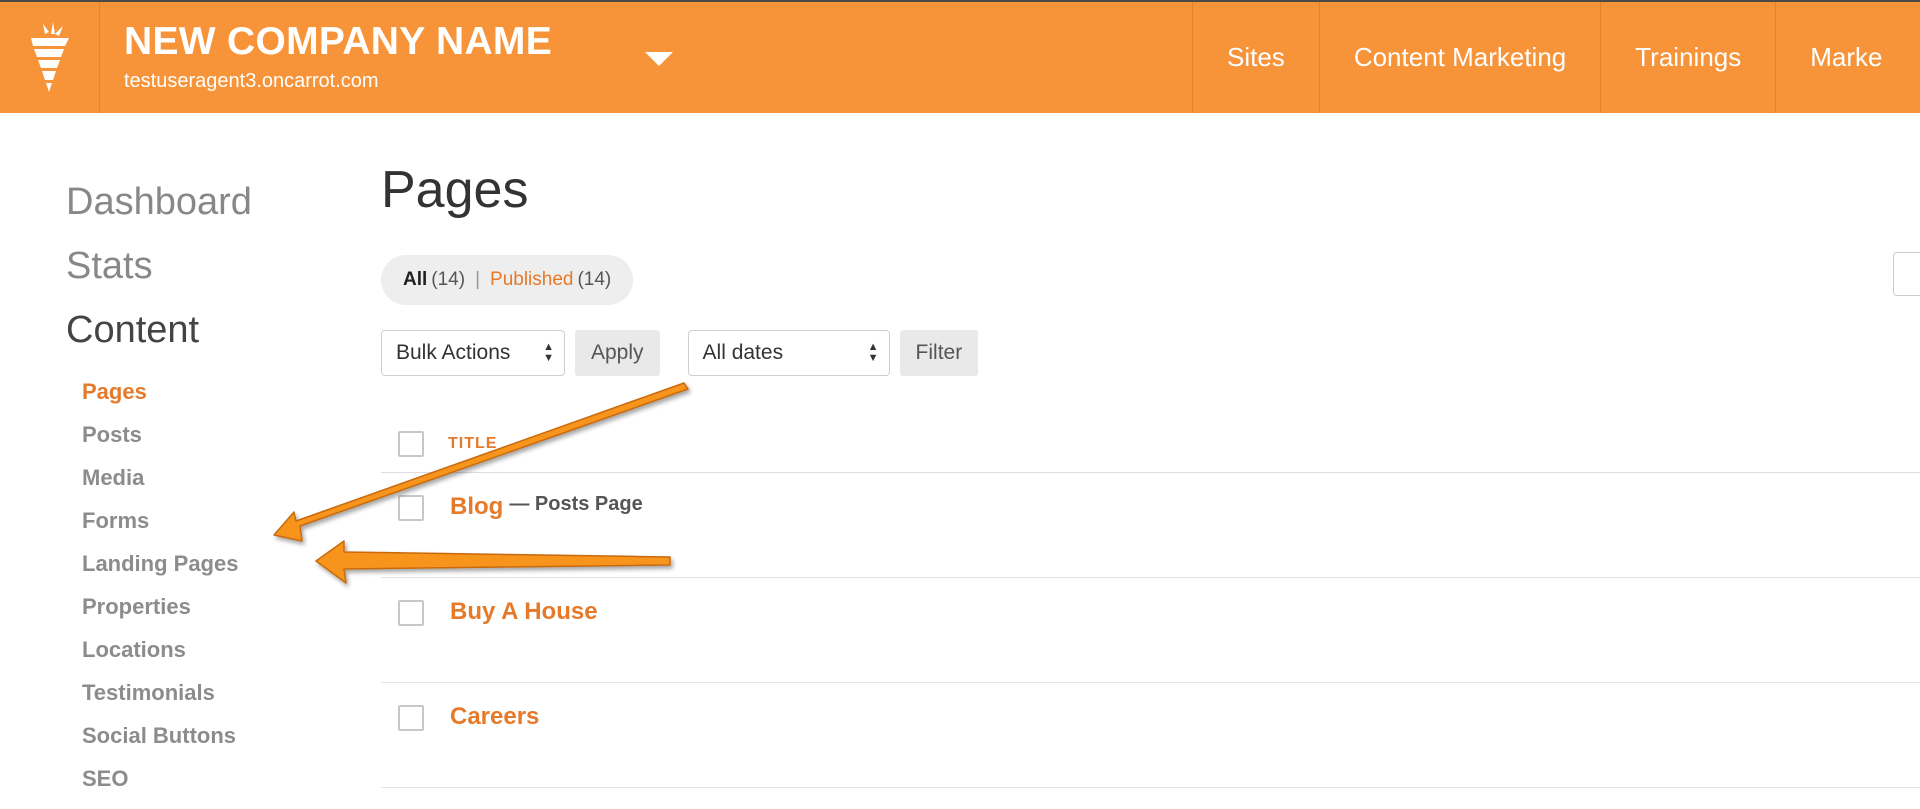  What do you see at coordinates (743, 352) in the screenshot?
I see `dates-value: All dates` at bounding box center [743, 352].